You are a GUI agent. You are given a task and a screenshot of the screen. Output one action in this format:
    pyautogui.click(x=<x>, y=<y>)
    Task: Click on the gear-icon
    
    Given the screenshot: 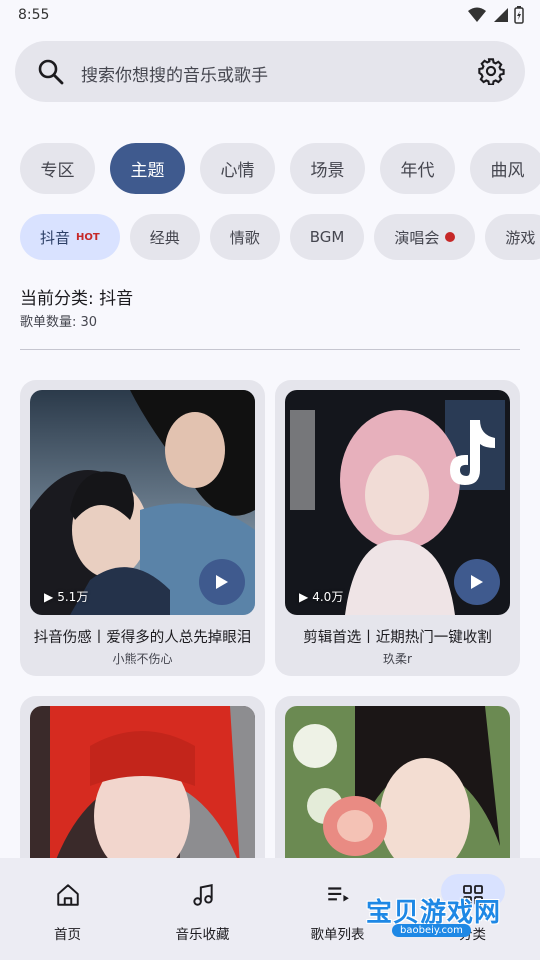 What is the action you would take?
    pyautogui.click(x=491, y=71)
    